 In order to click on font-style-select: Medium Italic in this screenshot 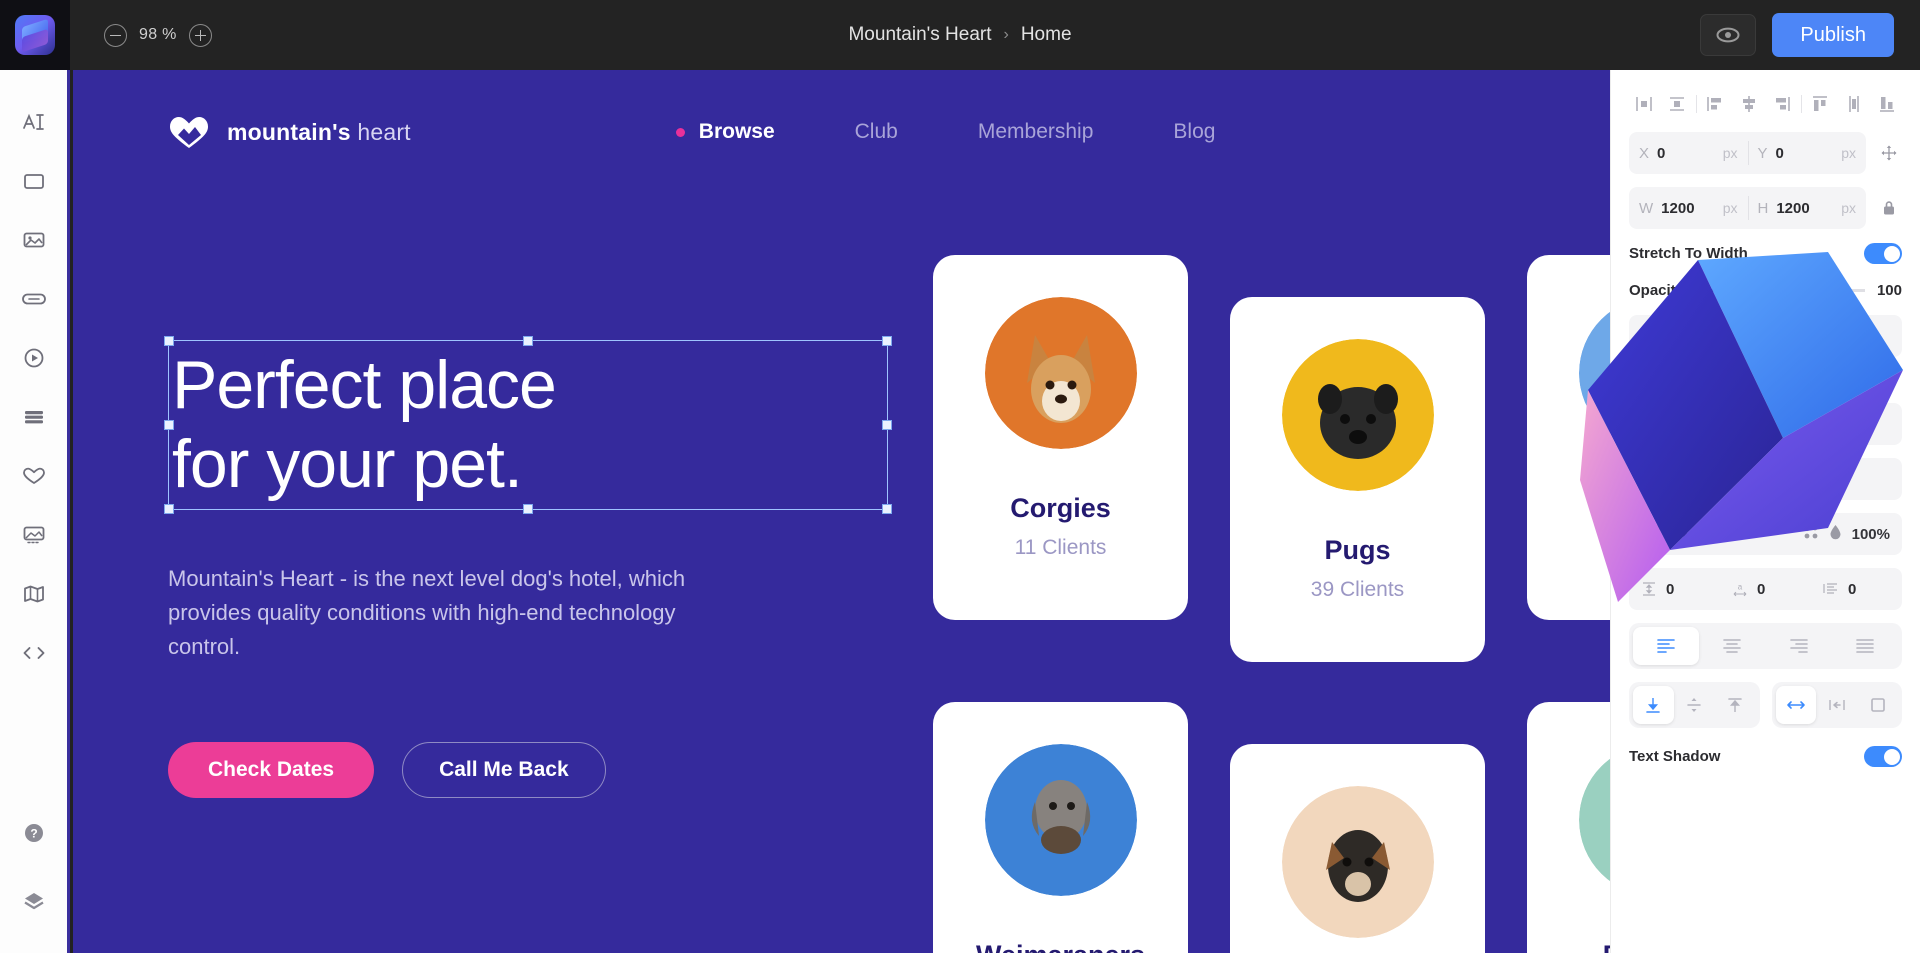, I will do `click(1705, 479)`.